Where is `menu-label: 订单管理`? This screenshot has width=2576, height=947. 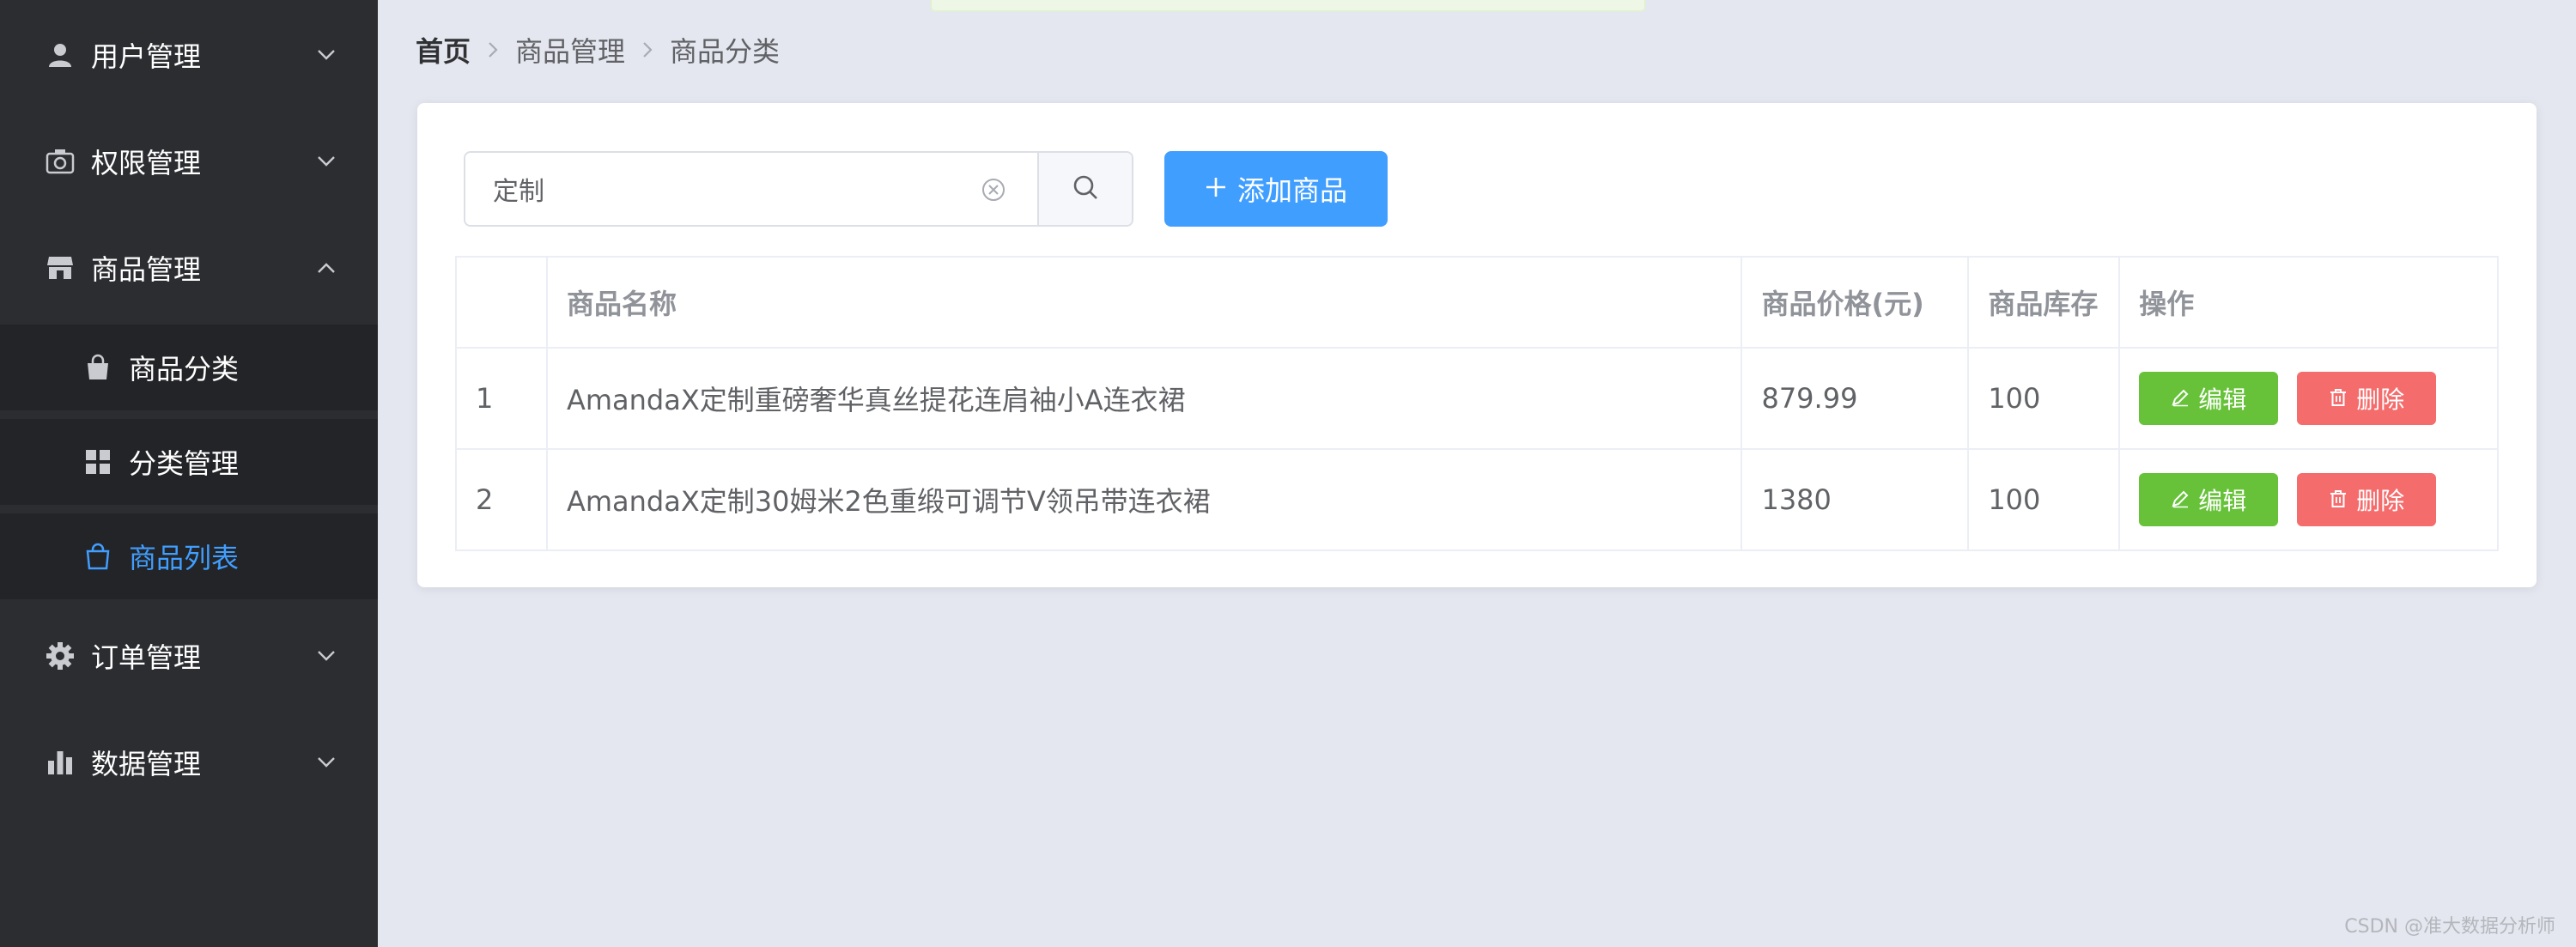
menu-label: 订单管理 is located at coordinates (146, 657).